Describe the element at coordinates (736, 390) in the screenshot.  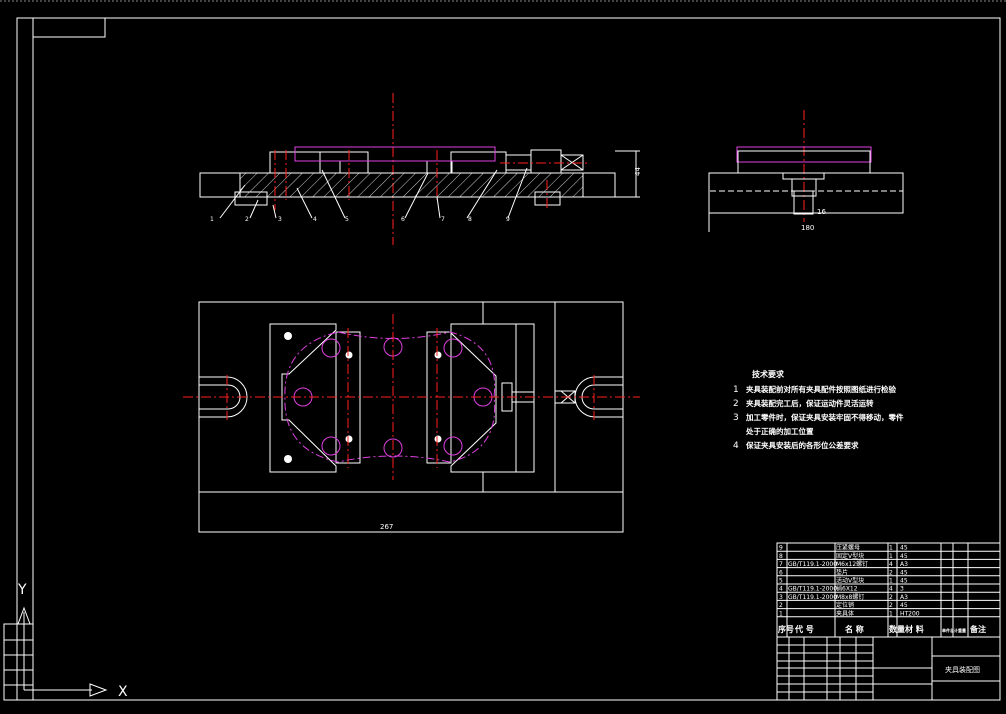
I see `tech-req-num: 1` at that location.